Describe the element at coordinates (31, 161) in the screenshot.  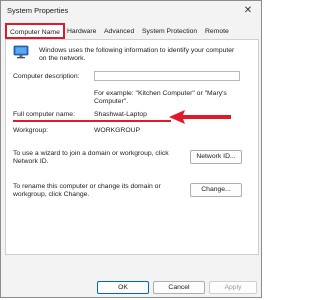
I see `network-id-text-line2: Network ID.` at that location.